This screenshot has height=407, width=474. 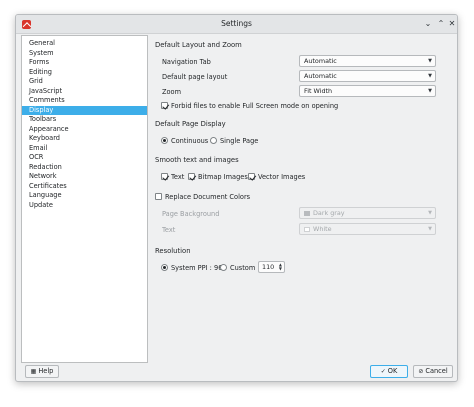 What do you see at coordinates (243, 268) in the screenshot?
I see `custom-ppi-label: Custom` at bounding box center [243, 268].